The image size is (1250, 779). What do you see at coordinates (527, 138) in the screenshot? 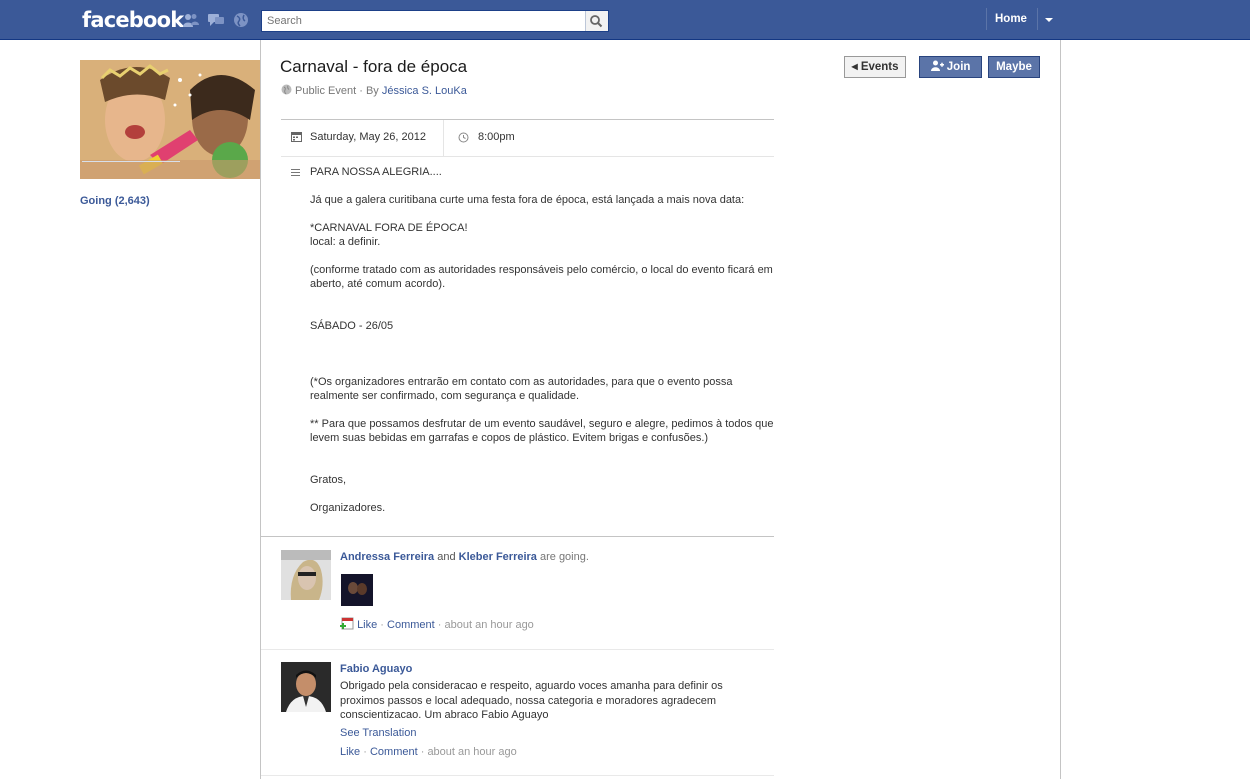
I see `event-date-row: Saturday, May 26, 2012 8:00pm` at bounding box center [527, 138].